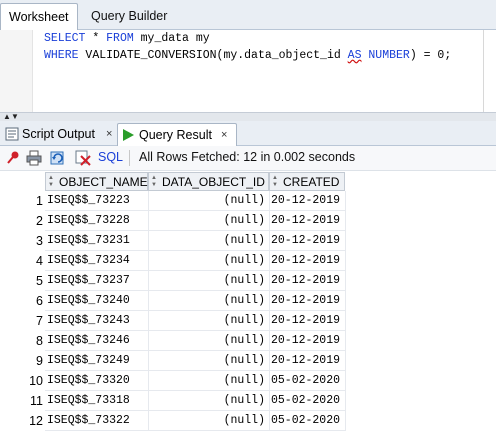 Image resolution: width=496 pixels, height=438 pixels. Describe the element at coordinates (36, 401) in the screenshot. I see `row-number: 11` at that location.